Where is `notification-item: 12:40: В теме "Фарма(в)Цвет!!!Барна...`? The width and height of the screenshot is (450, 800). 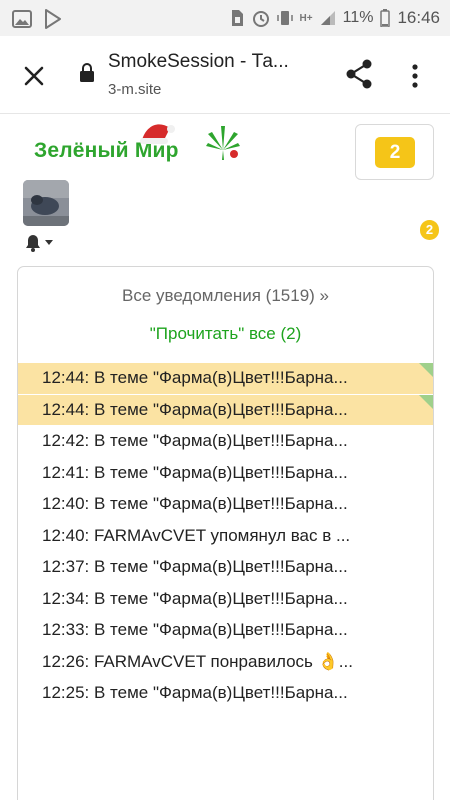 notification-item: 12:40: В теме "Фарма(в)Цвет!!!Барна... is located at coordinates (225, 504).